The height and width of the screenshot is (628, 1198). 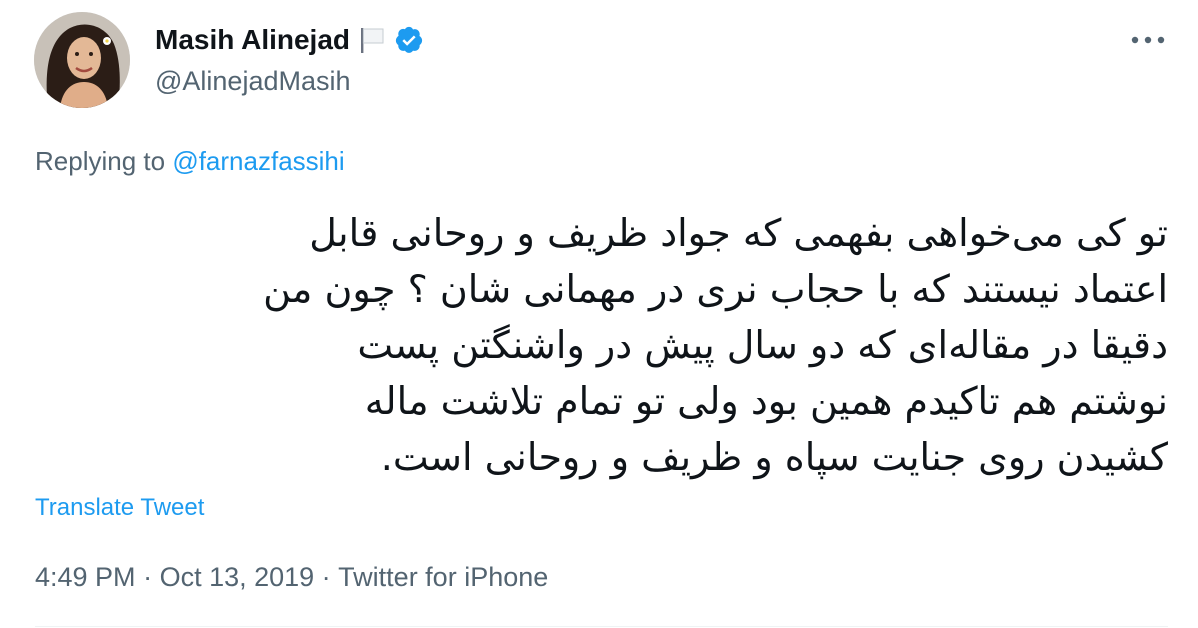 What do you see at coordinates (443, 577) in the screenshot?
I see `tweet-source-link: Twitter for iPhone` at bounding box center [443, 577].